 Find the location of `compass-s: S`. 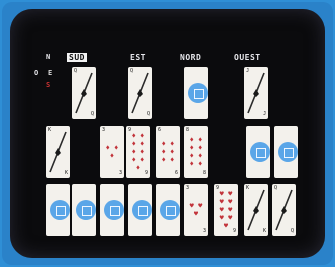

compass-s: S is located at coordinates (48, 85).